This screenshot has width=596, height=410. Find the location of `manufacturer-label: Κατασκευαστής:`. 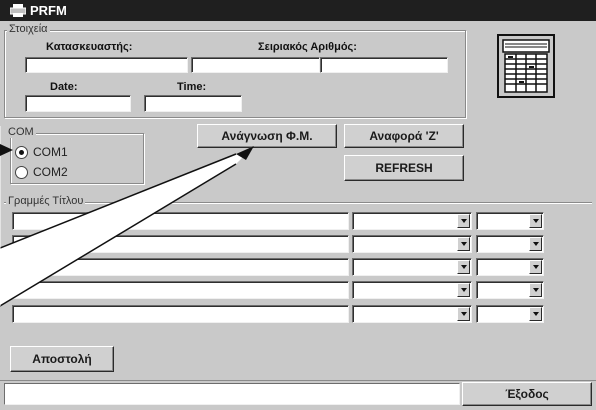

manufacturer-label: Κατασκευαστής: is located at coordinates (89, 47).